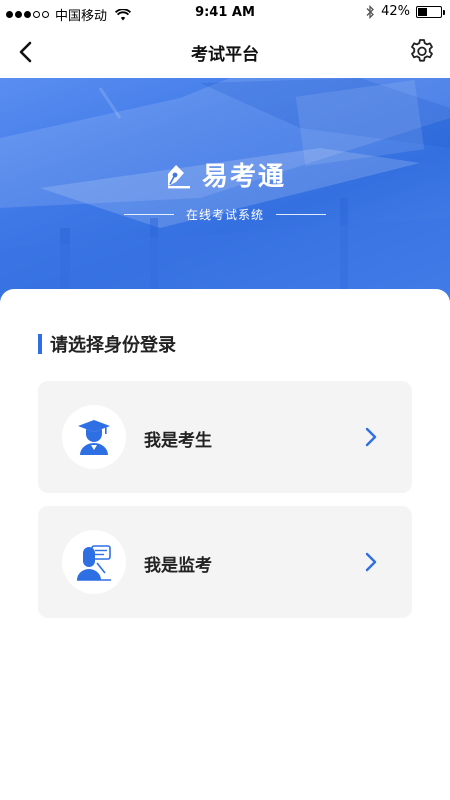 This screenshot has width=450, height=800. Describe the element at coordinates (225, 562) in the screenshot. I see `proctor-login-option: 我是监考` at that location.